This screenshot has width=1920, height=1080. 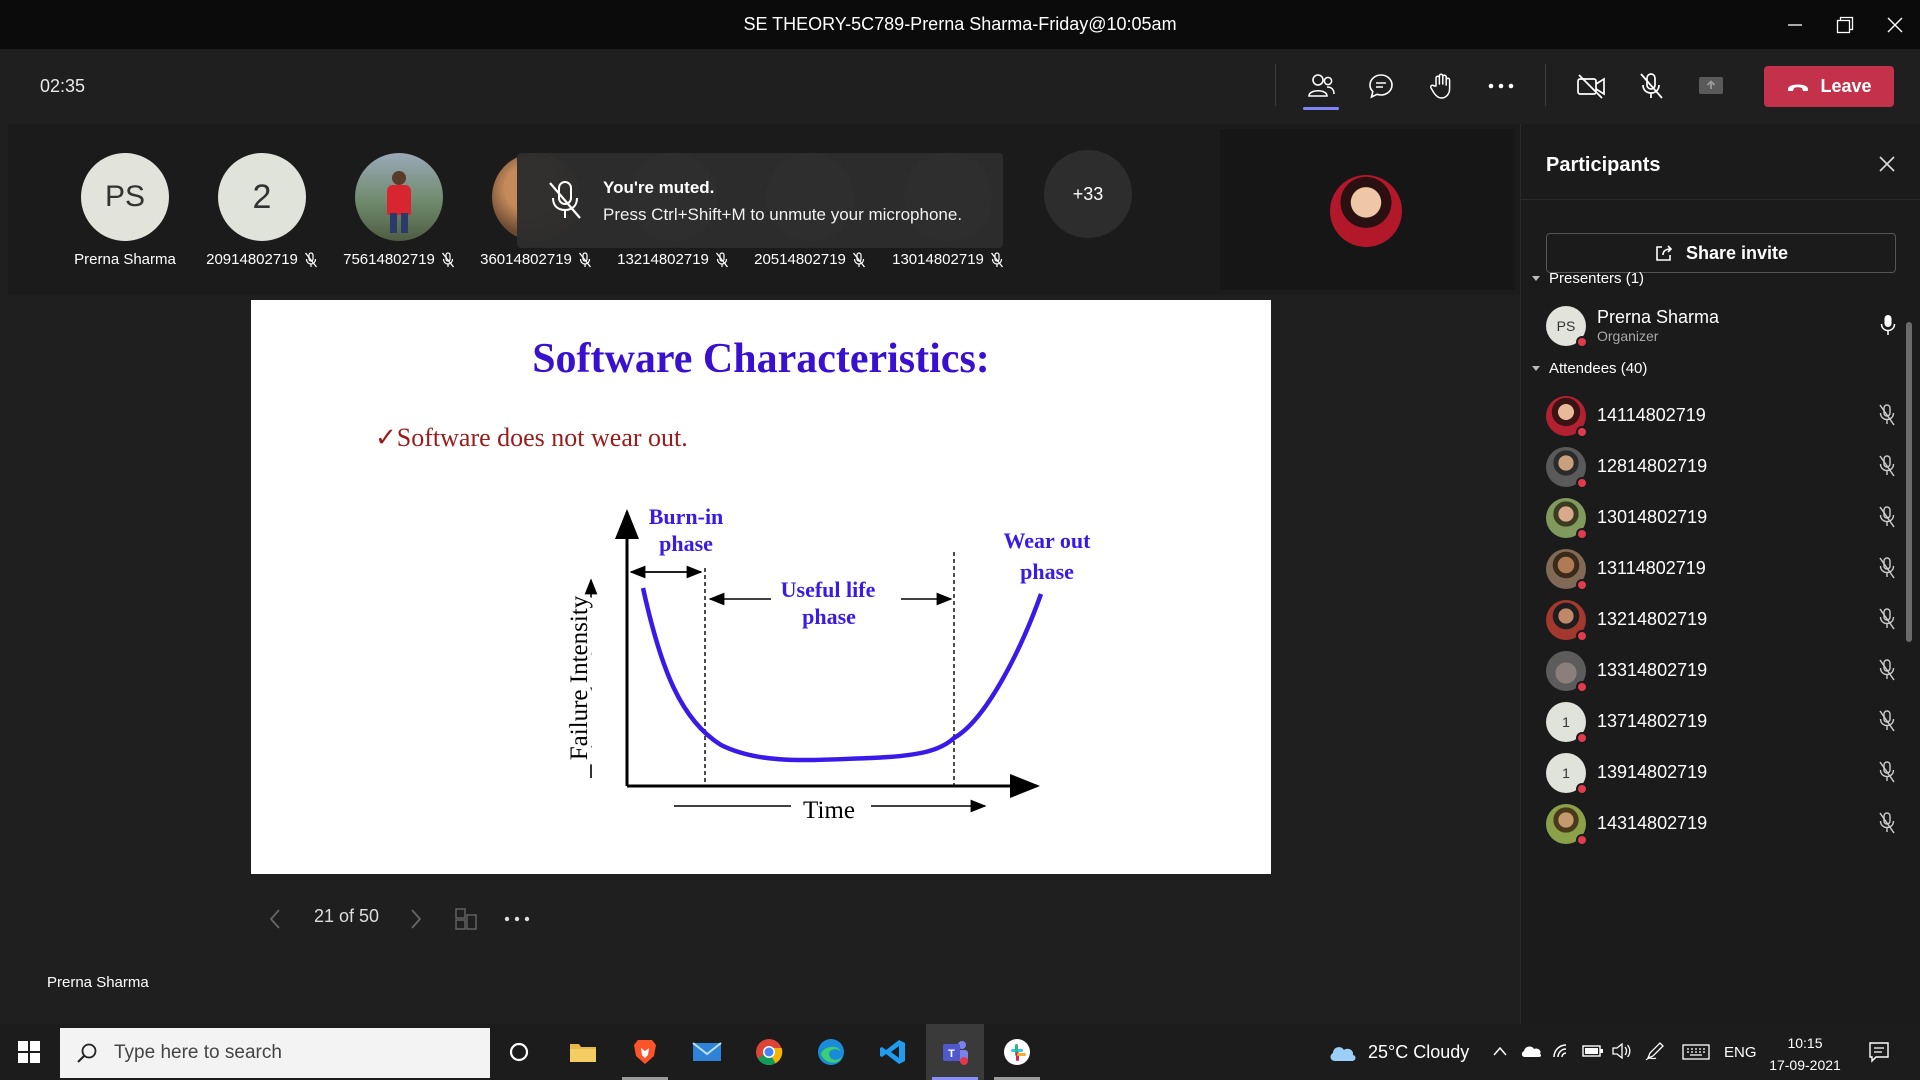 I want to click on slack-button, so click(x=1017, y=1052).